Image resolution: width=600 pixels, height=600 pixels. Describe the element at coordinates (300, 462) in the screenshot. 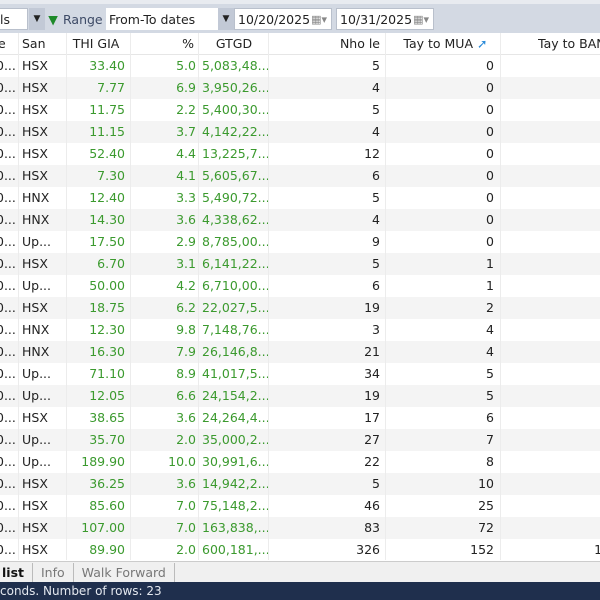

I see `table-row: 0... Up... 189.90 10.0 30,991,6... 22 80` at that location.